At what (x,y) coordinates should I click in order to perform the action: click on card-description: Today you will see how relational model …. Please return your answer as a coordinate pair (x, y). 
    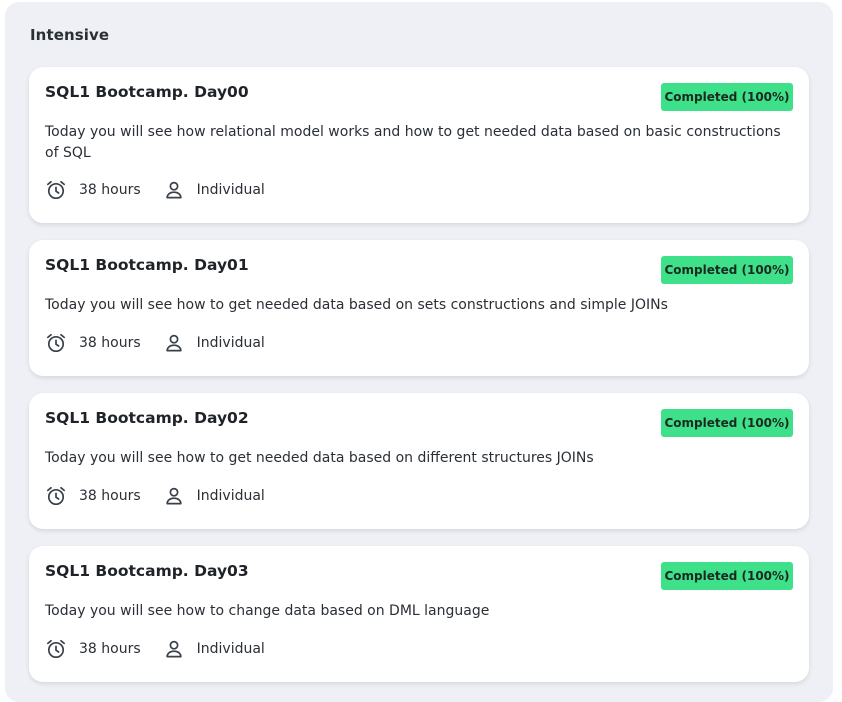
    Looking at the image, I should click on (413, 142).